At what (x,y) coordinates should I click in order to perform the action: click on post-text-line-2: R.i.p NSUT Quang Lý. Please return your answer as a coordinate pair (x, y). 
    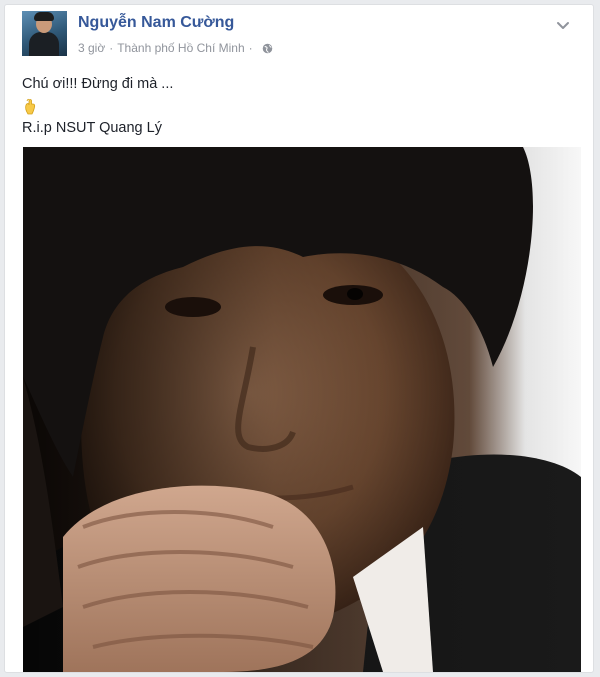
    Looking at the image, I should click on (92, 128).